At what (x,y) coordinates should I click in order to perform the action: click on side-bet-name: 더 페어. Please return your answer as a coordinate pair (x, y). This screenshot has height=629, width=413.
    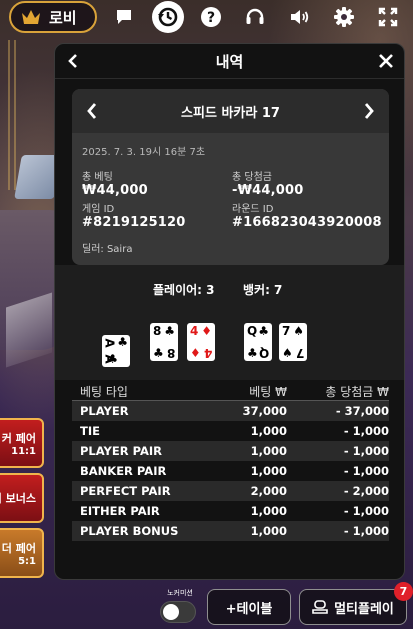
    Looking at the image, I should click on (18, 548).